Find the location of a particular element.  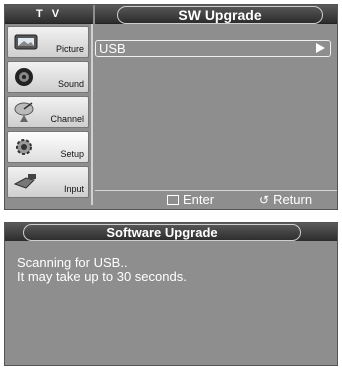

sidebar-item-input: Input is located at coordinates (48, 182).